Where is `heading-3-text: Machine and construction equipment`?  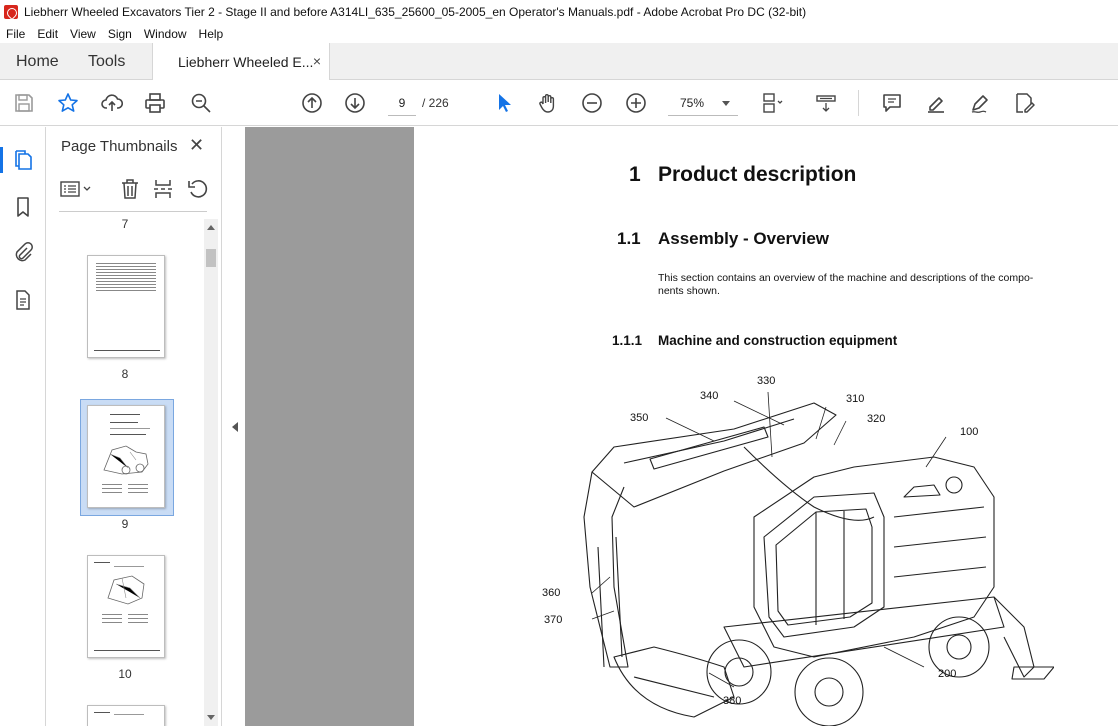 heading-3-text: Machine and construction equipment is located at coordinates (778, 340).